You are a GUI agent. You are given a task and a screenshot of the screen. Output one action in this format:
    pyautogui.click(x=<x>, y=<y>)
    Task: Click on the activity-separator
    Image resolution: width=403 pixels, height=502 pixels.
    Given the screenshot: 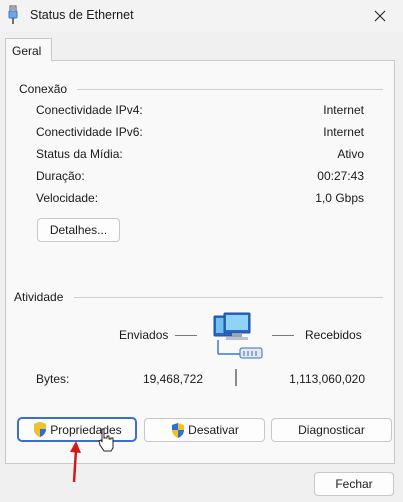 What is the action you would take?
    pyautogui.click(x=228, y=297)
    